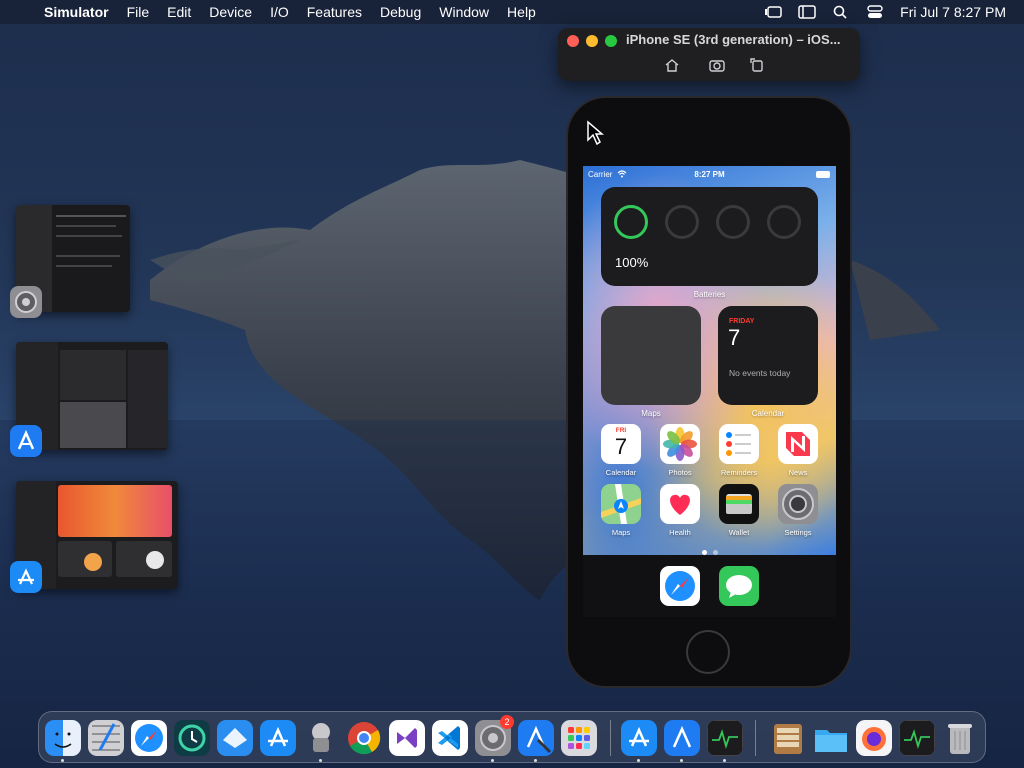 Image resolution: width=1024 pixels, height=768 pixels. What do you see at coordinates (960, 738) in the screenshot?
I see `trash-icon` at bounding box center [960, 738].